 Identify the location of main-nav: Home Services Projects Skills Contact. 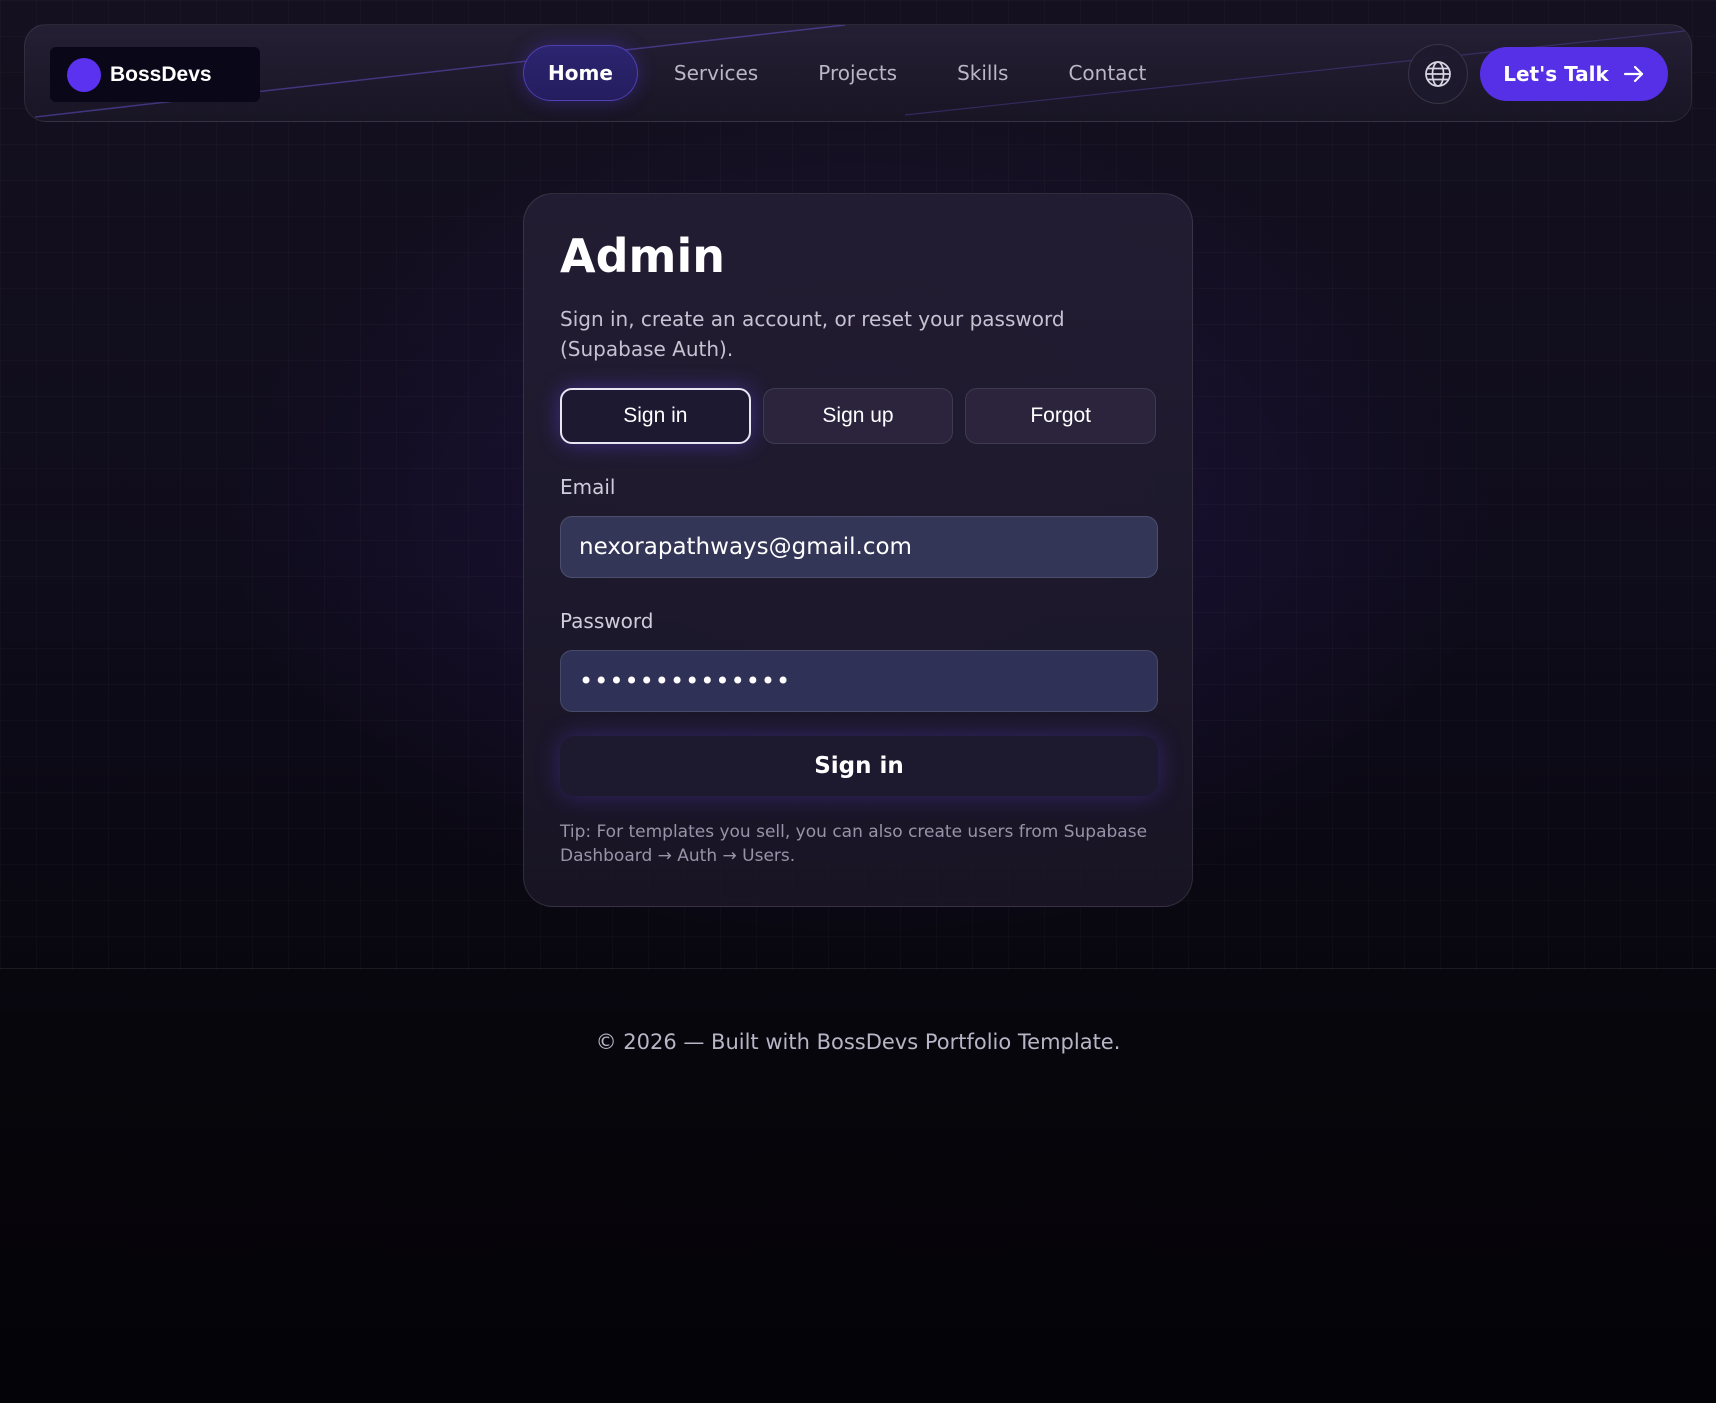
(852, 73).